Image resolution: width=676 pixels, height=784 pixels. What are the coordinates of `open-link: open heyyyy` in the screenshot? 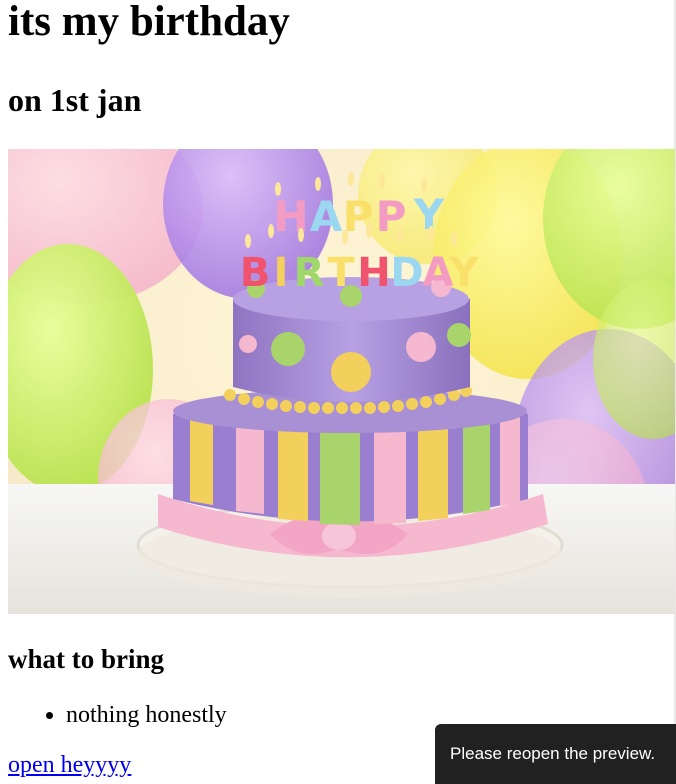 It's located at (69, 765).